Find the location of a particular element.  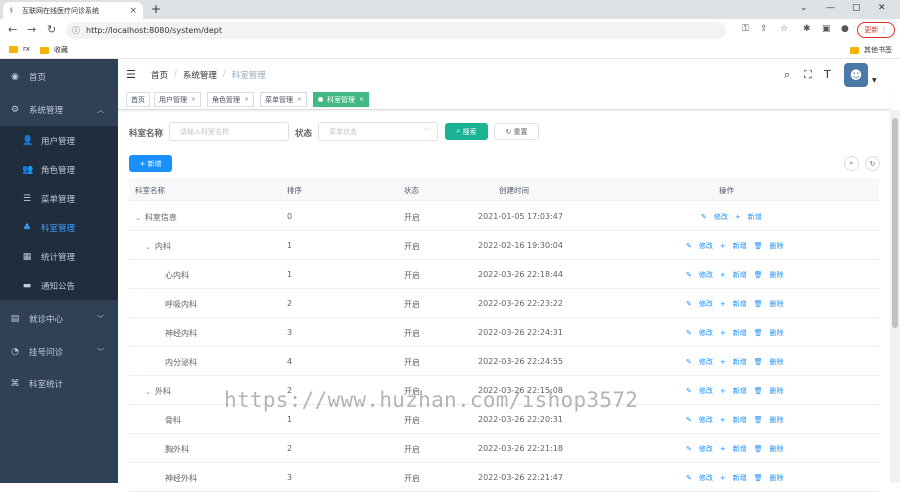

star-icon: ☆ is located at coordinates (784, 29).